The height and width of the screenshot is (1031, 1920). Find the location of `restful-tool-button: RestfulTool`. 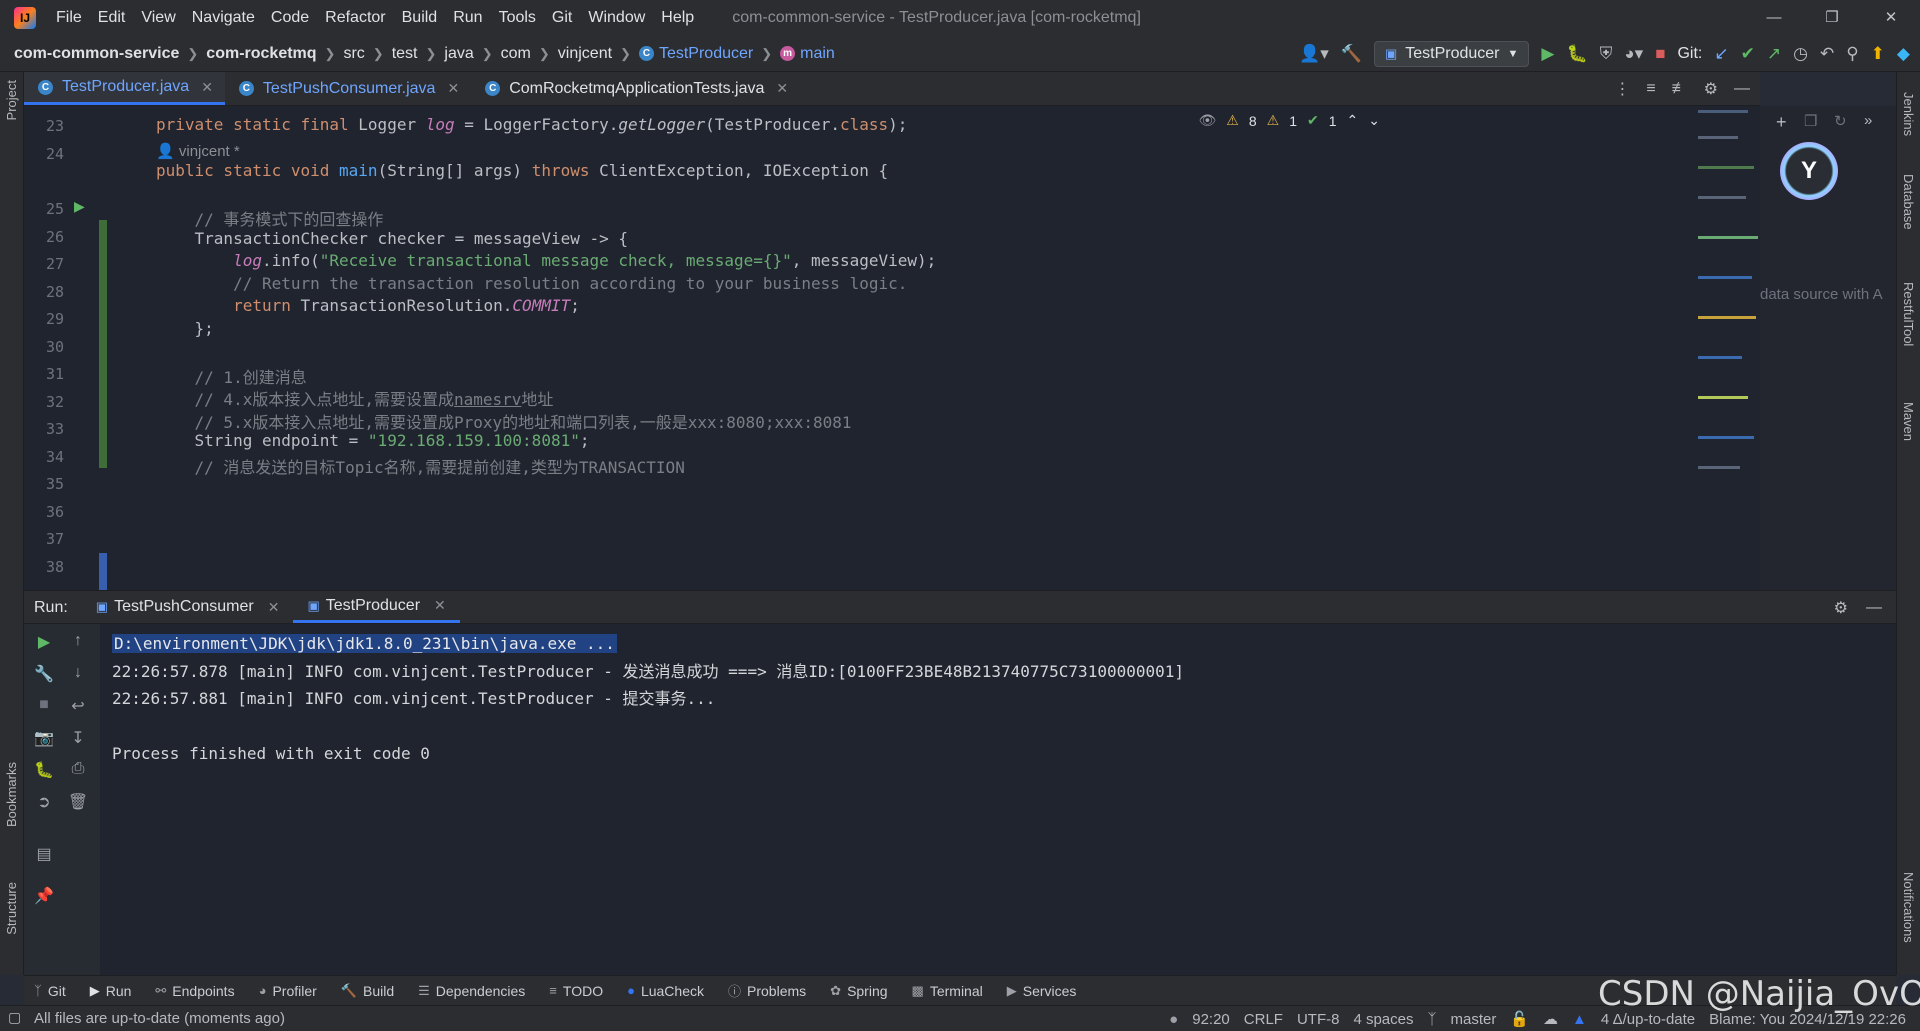

restful-tool-button: RestfulTool is located at coordinates (1908, 314).